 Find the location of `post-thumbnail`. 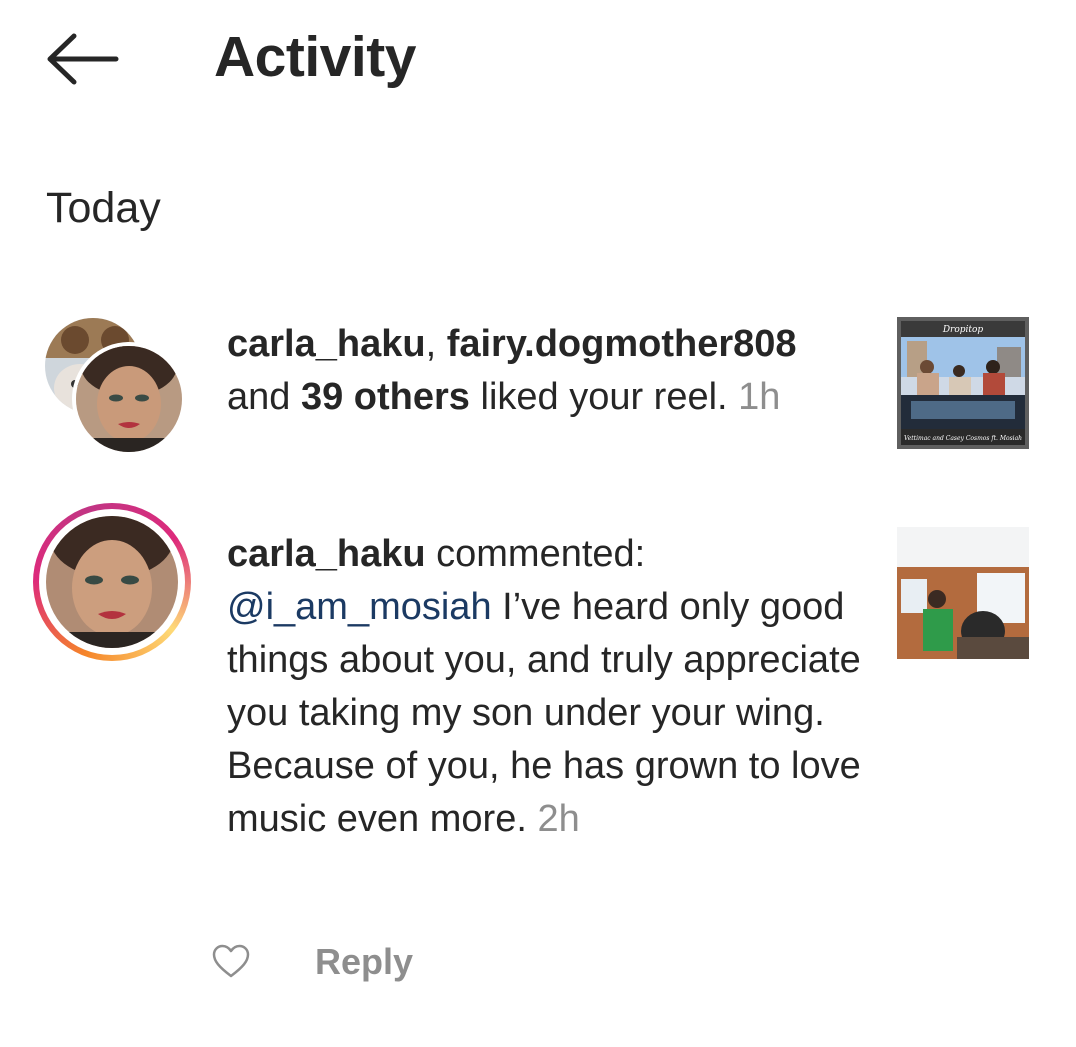

post-thumbnail is located at coordinates (963, 593).